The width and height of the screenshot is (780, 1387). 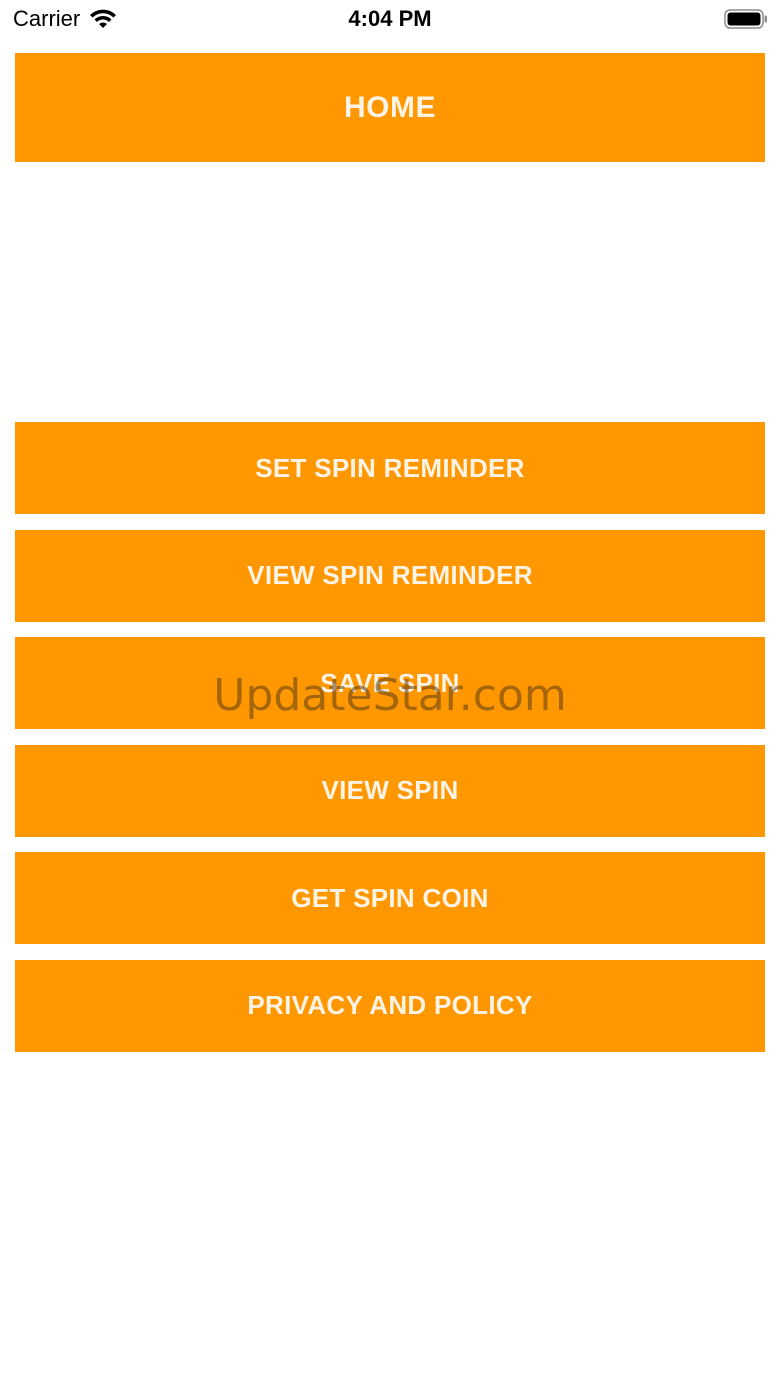 What do you see at coordinates (390, 683) in the screenshot?
I see `save-spin-button: SAVE SPIN` at bounding box center [390, 683].